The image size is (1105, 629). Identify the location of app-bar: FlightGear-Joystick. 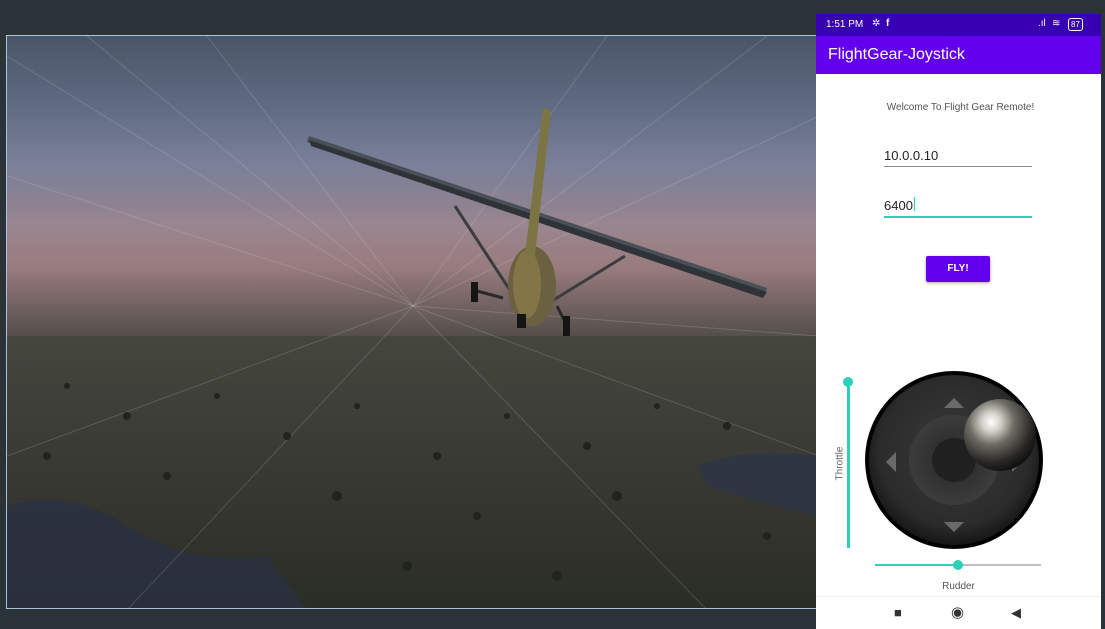
(958, 55).